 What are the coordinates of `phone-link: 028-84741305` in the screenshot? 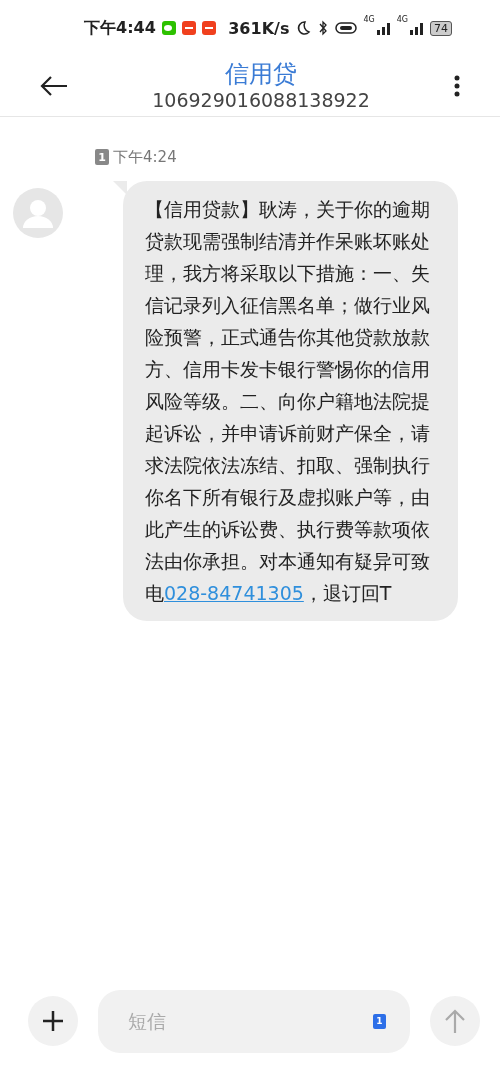 It's located at (234, 593).